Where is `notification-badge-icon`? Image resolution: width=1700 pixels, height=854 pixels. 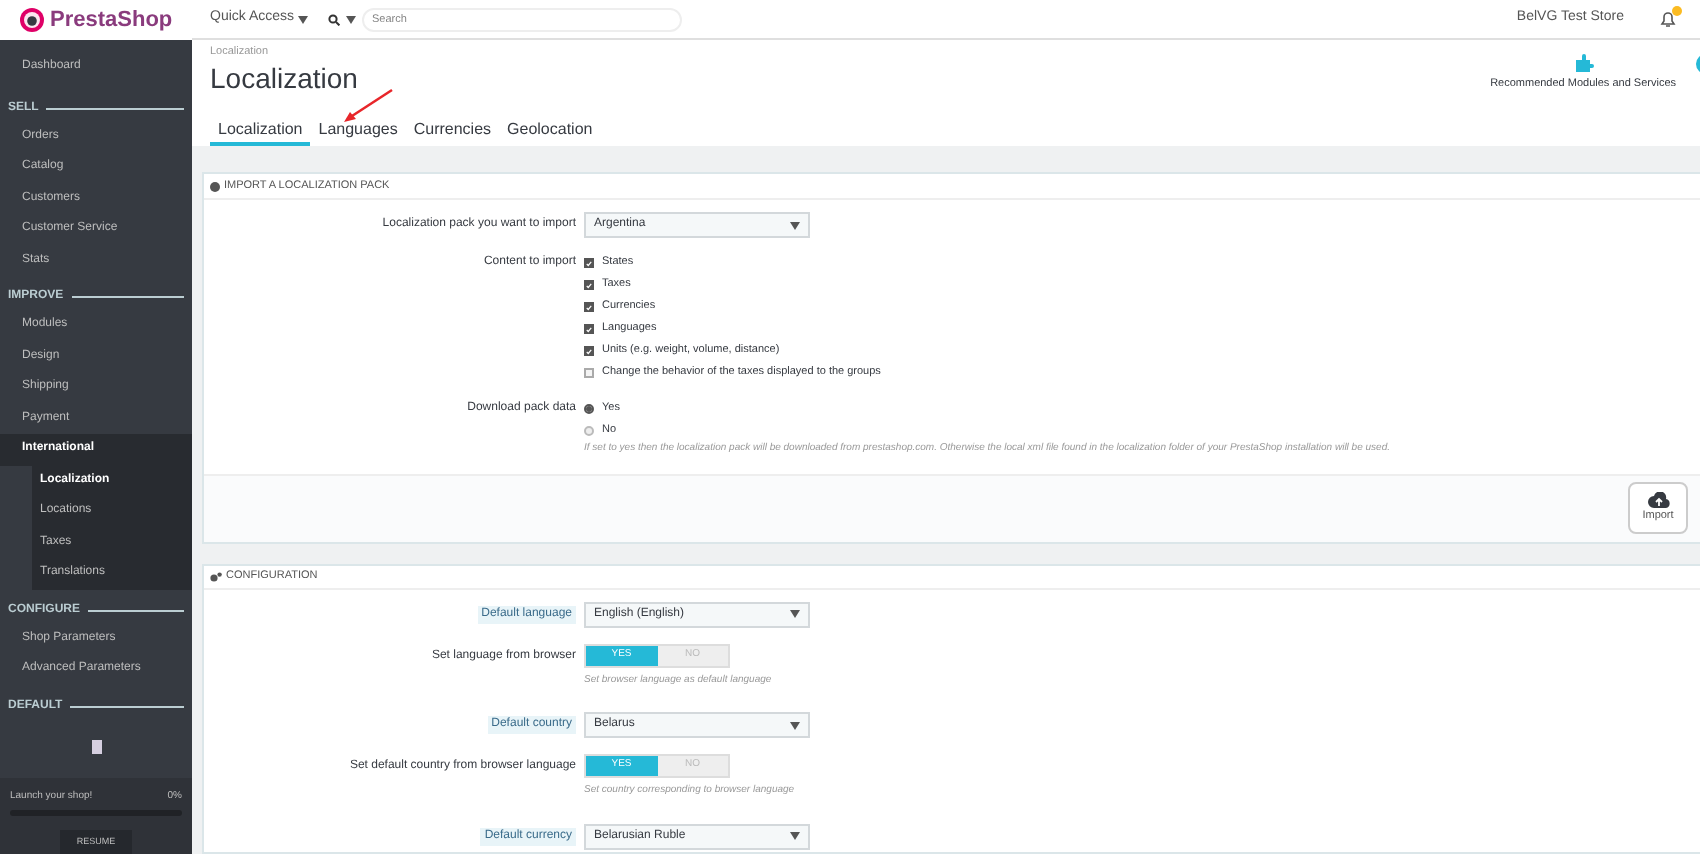
notification-badge-icon is located at coordinates (1677, 11).